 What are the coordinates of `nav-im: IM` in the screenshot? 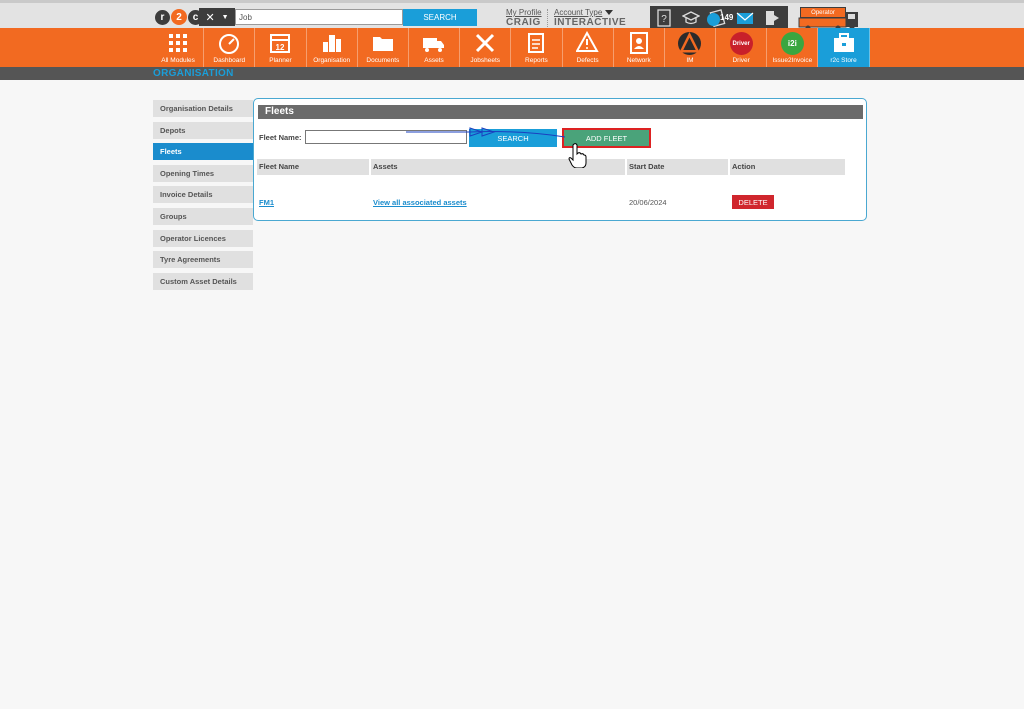 It's located at (691, 47).